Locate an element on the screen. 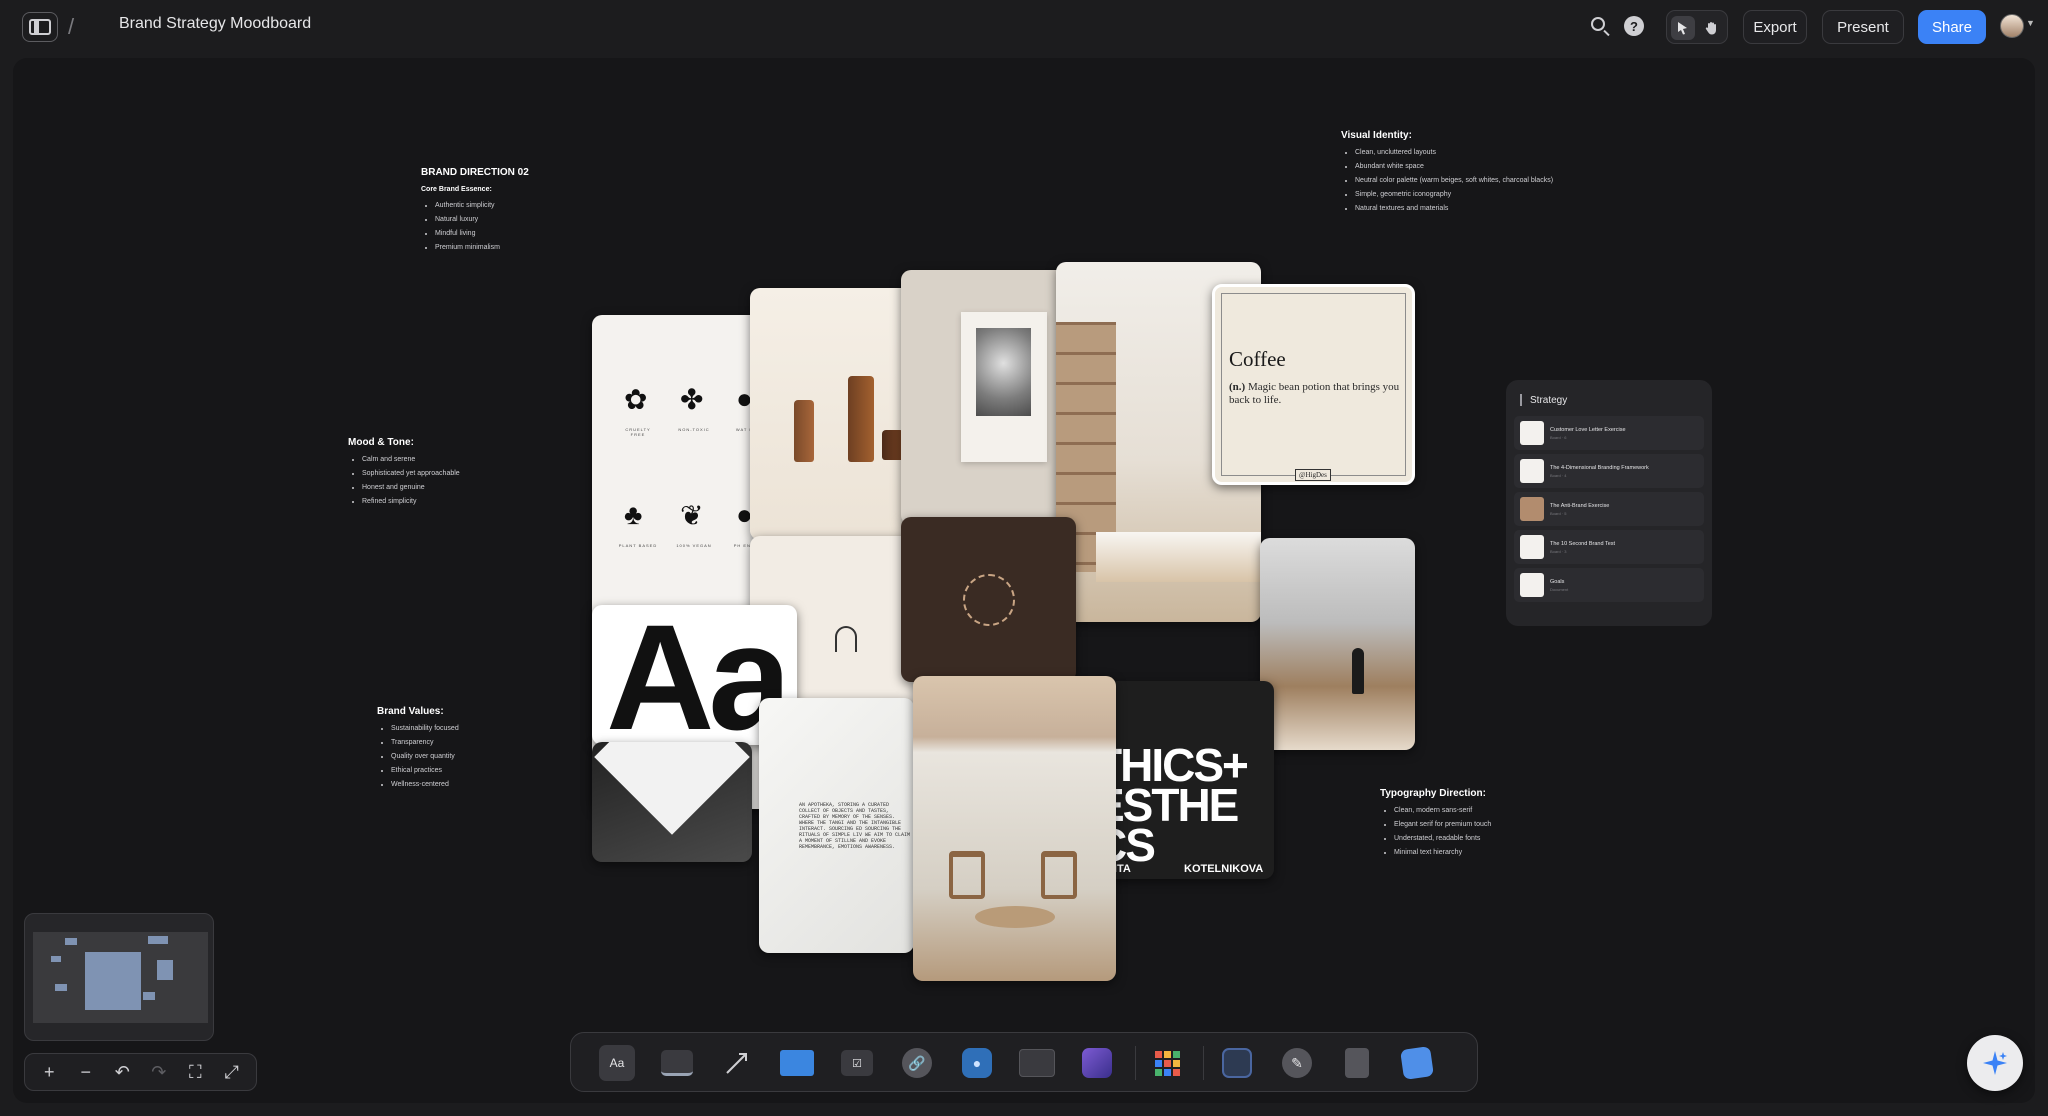  search-icon is located at coordinates (1600, 26).